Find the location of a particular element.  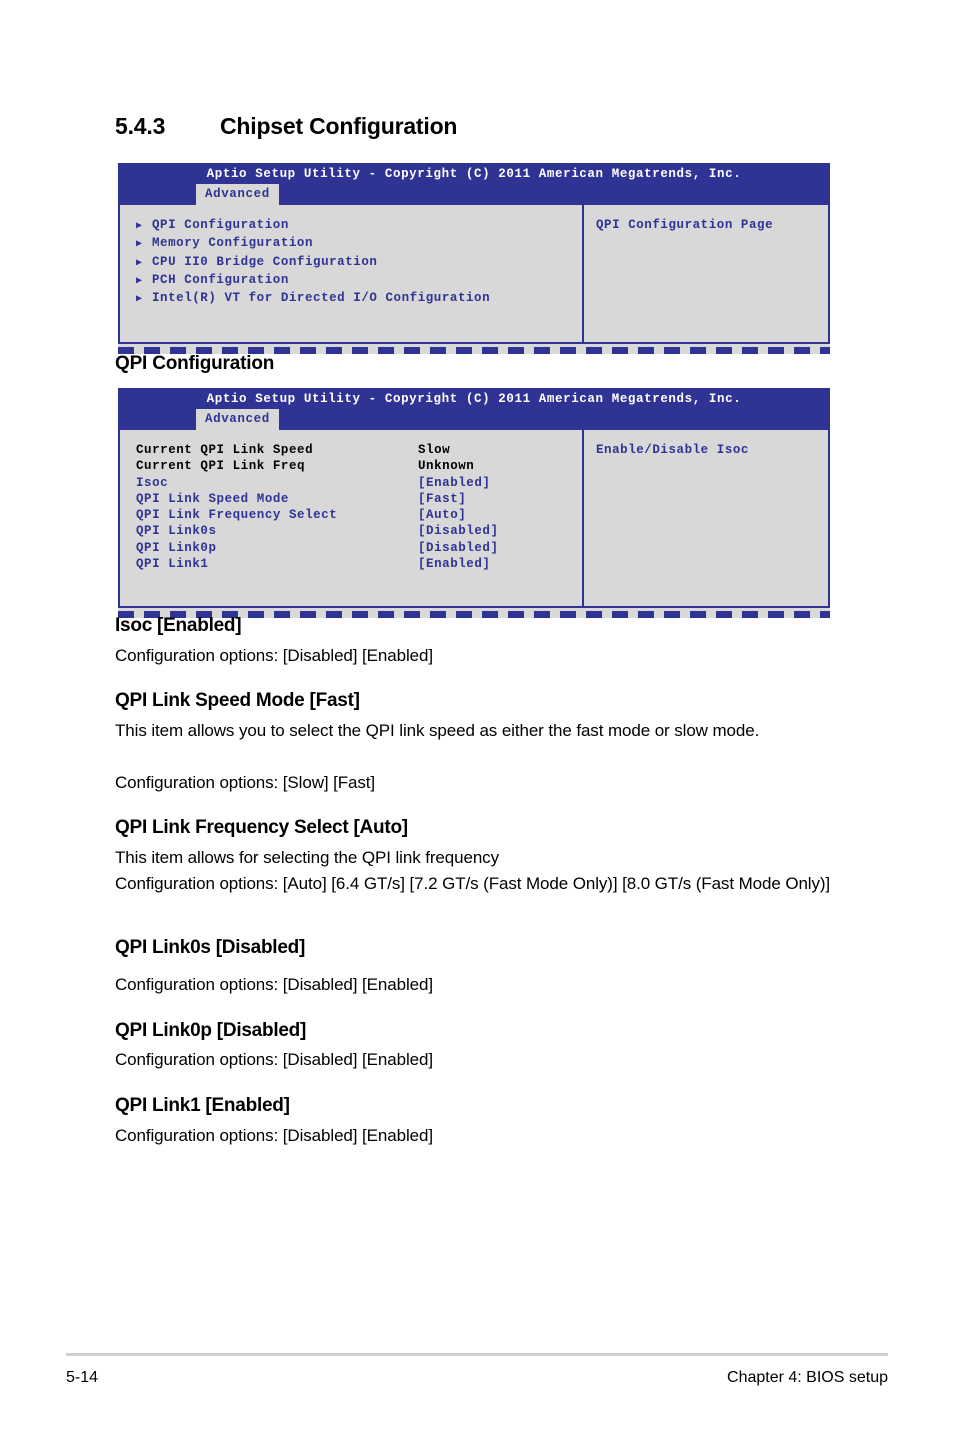

bios-menu-item-memory-configuration: ▶ Memory Configuration is located at coordinates (359, 244).